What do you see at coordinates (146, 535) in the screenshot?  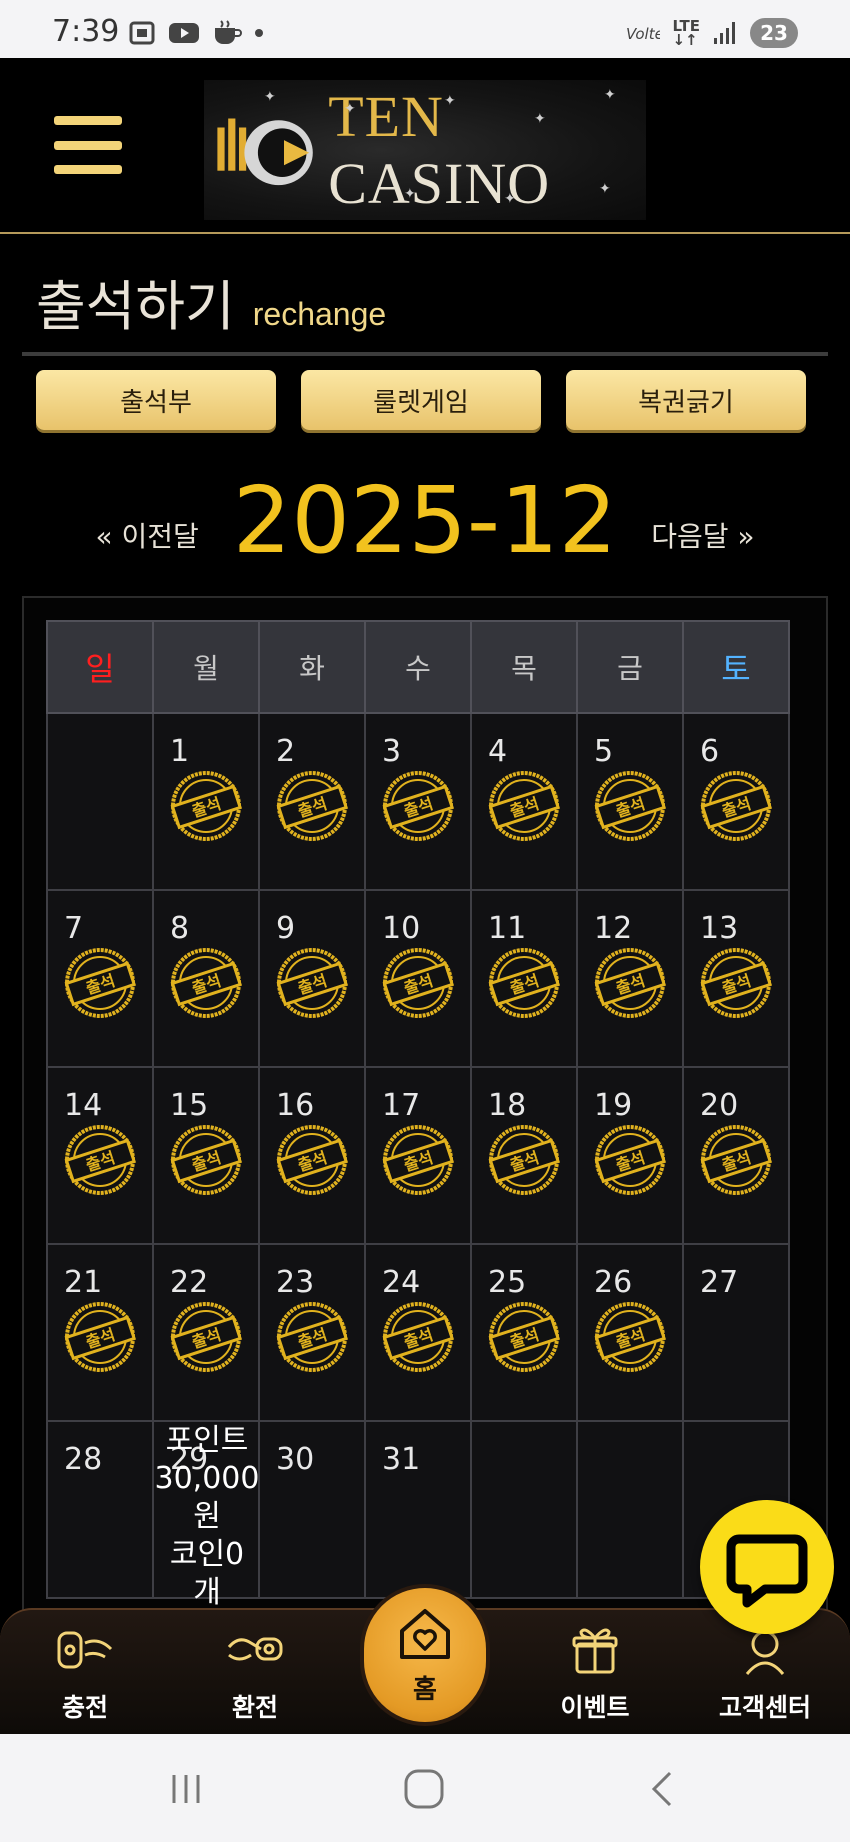 I see `prev-month-link: « 이전달` at bounding box center [146, 535].